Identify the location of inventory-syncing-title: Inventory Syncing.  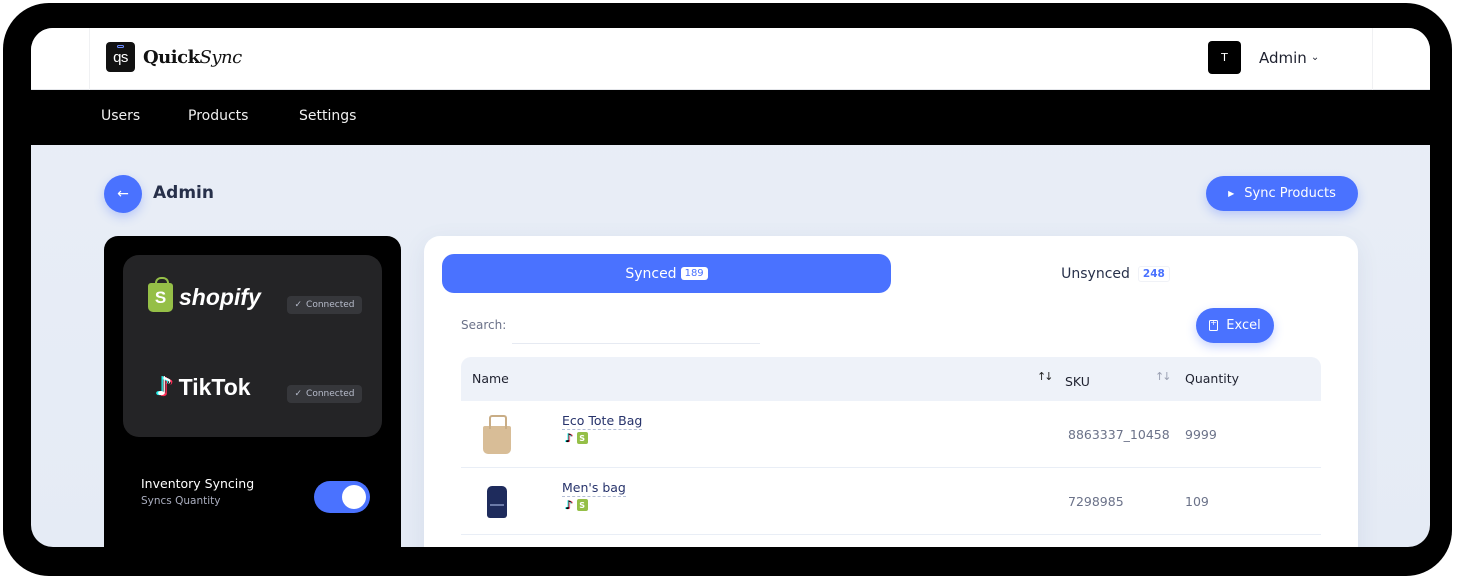
(198, 483).